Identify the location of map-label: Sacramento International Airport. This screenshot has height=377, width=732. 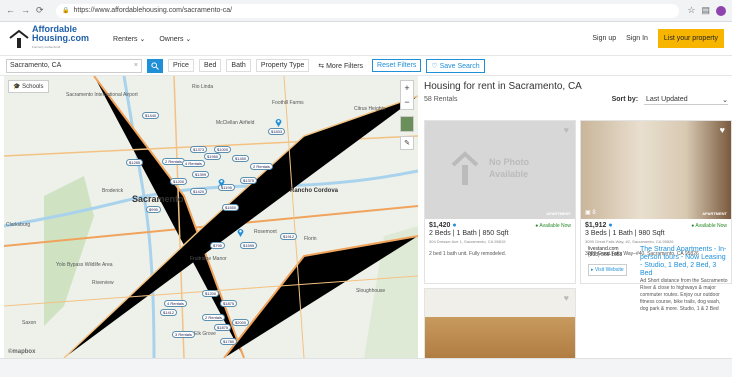
(102, 95).